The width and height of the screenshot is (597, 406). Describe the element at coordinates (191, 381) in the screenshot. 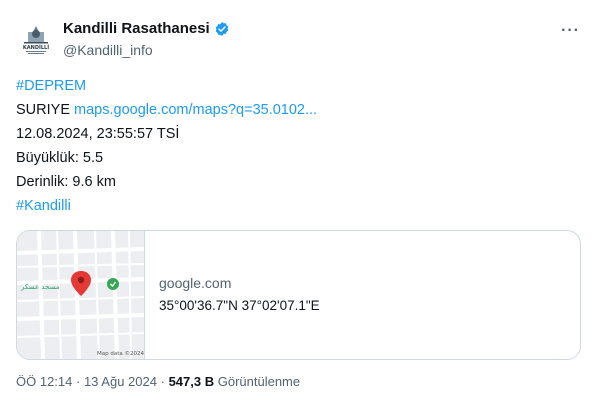

I see `view-count: 547,3 B` at that location.